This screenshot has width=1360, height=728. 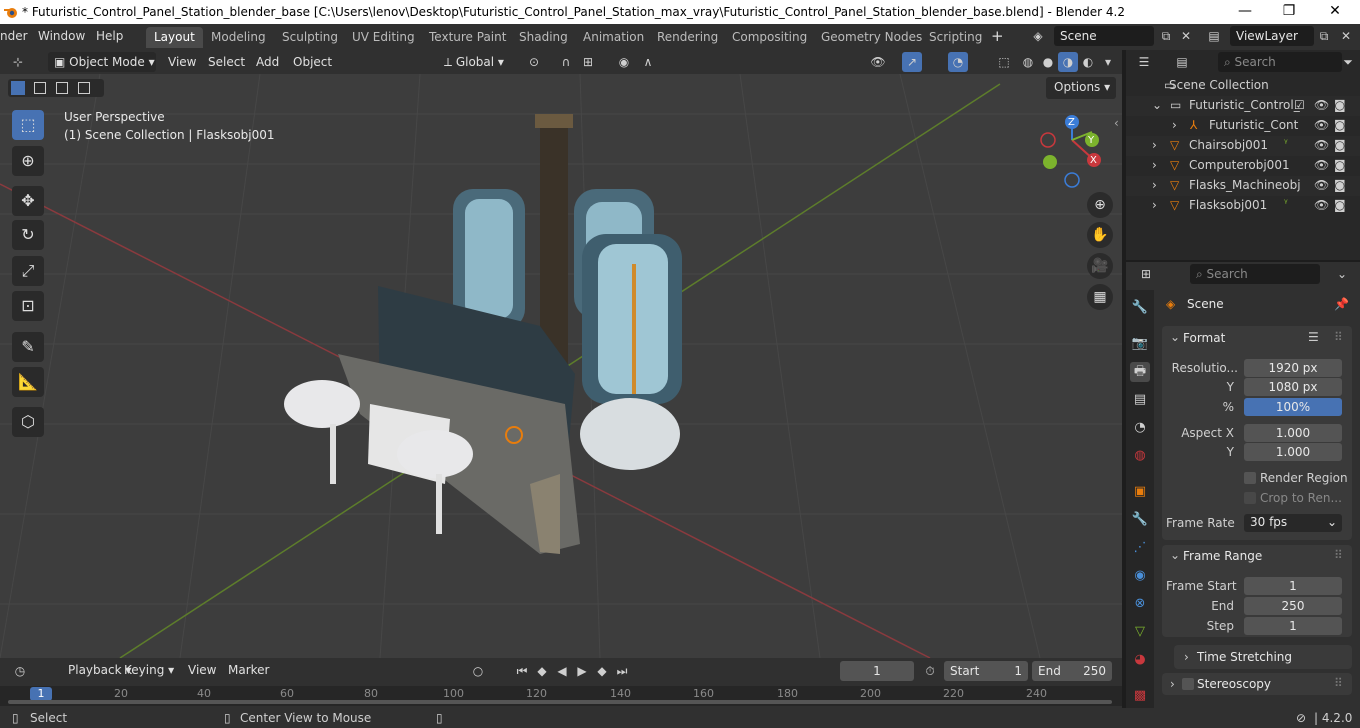 What do you see at coordinates (478, 671) in the screenshot?
I see `record-icon: ○` at bounding box center [478, 671].